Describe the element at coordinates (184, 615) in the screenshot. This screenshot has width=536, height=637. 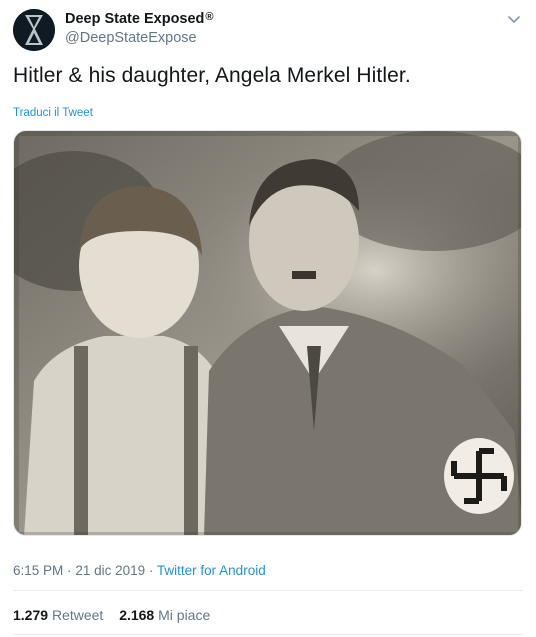
I see `likes-label: Mi piace` at that location.